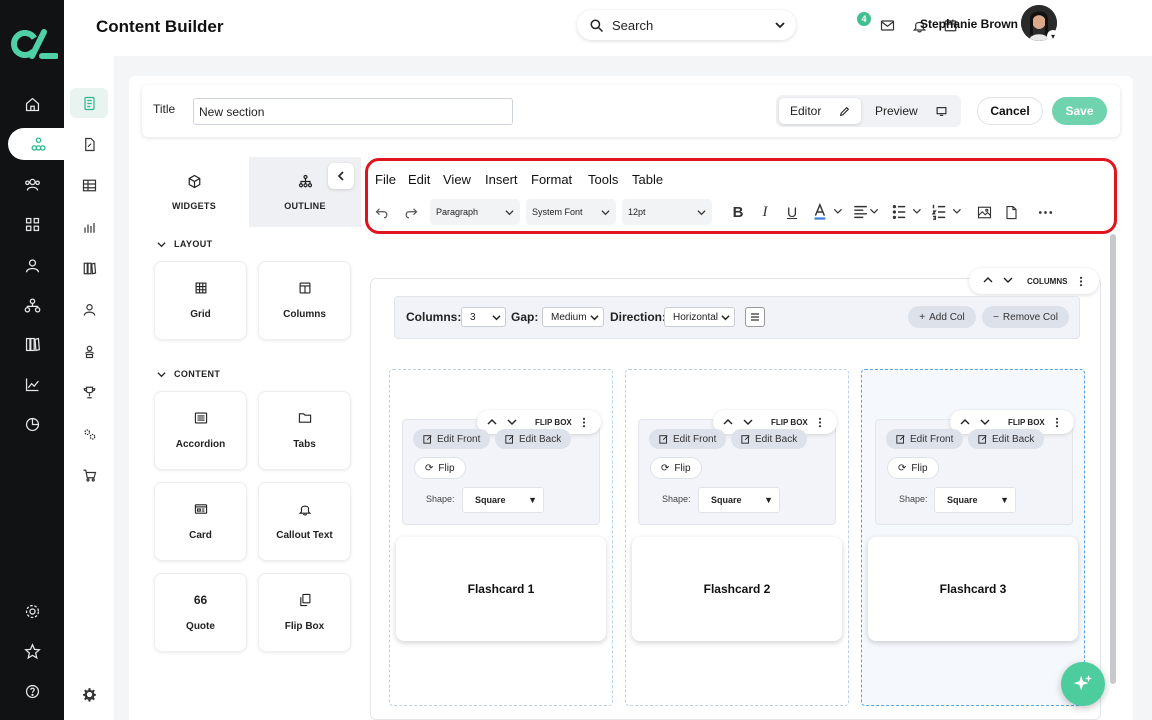 The height and width of the screenshot is (720, 1152). What do you see at coordinates (32, 104) in the screenshot?
I see `home-icon` at bounding box center [32, 104].